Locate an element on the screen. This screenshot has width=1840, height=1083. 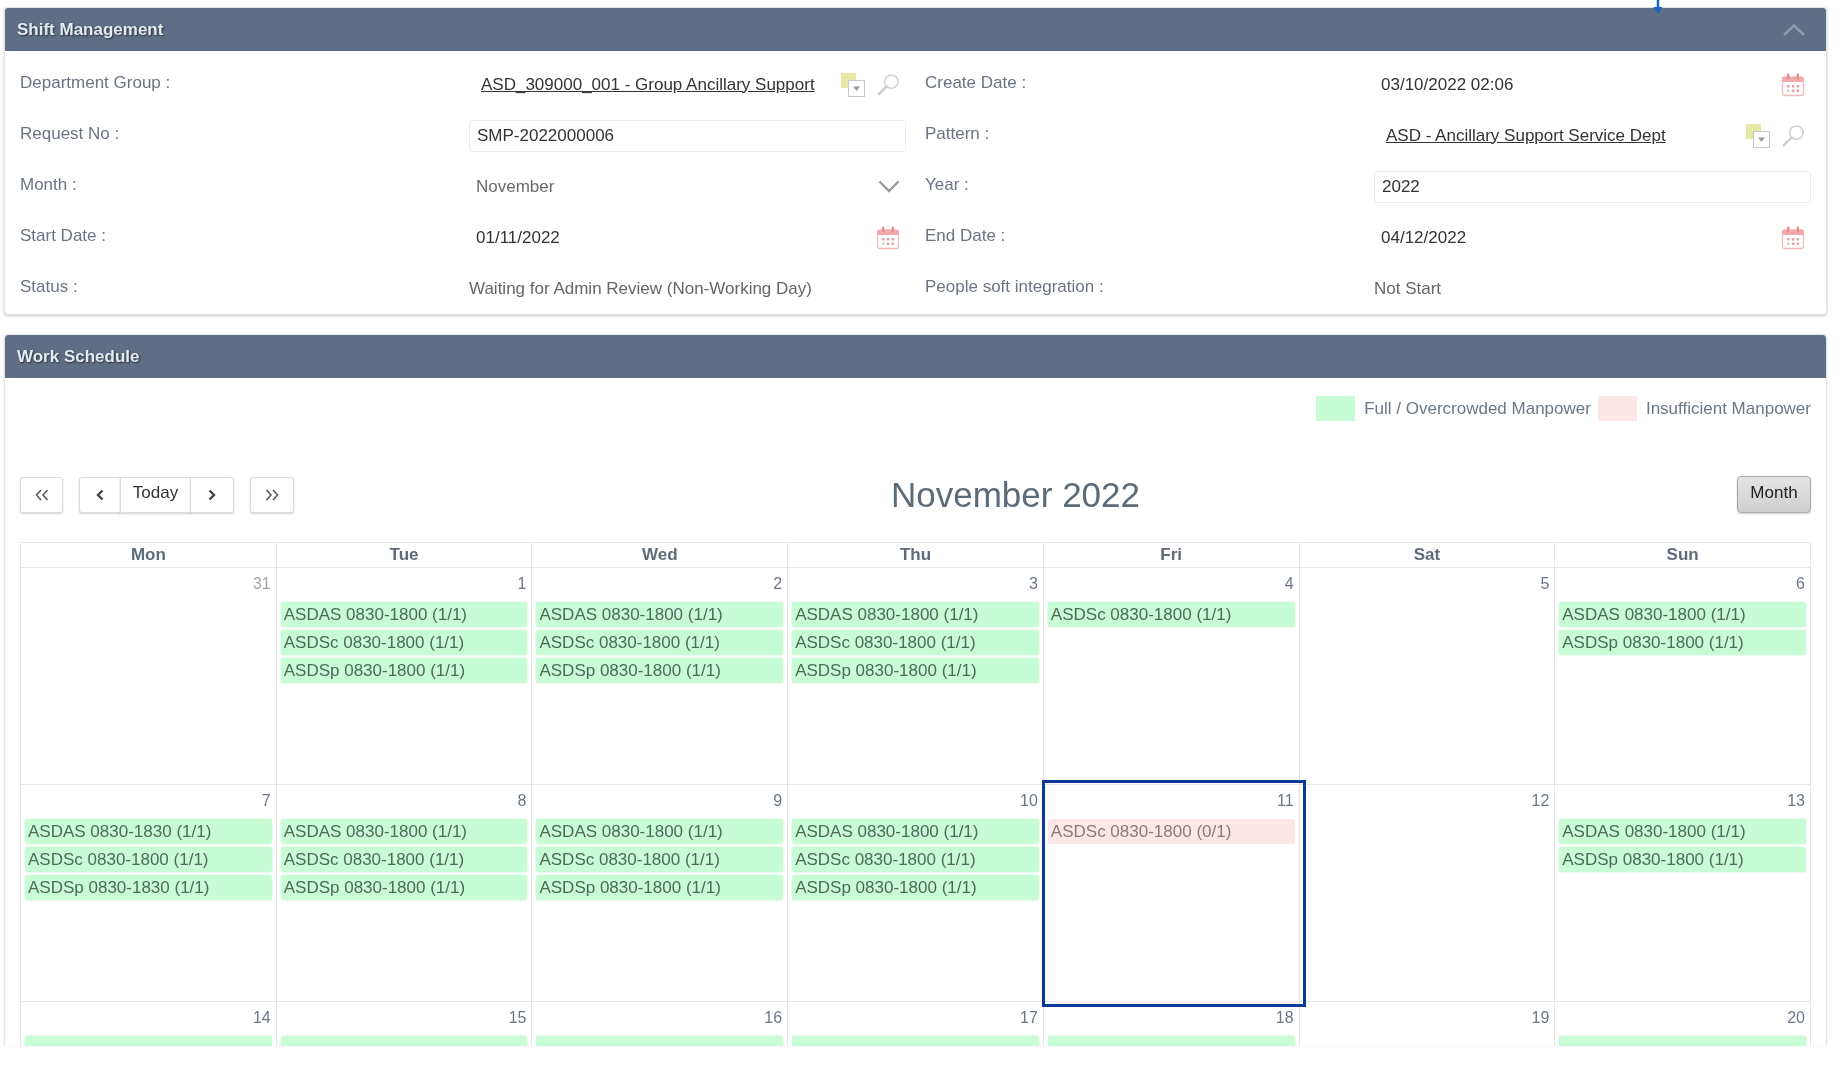
lookup-link: ASD - Ancillary Support Service Dept is located at coordinates (1560, 135).